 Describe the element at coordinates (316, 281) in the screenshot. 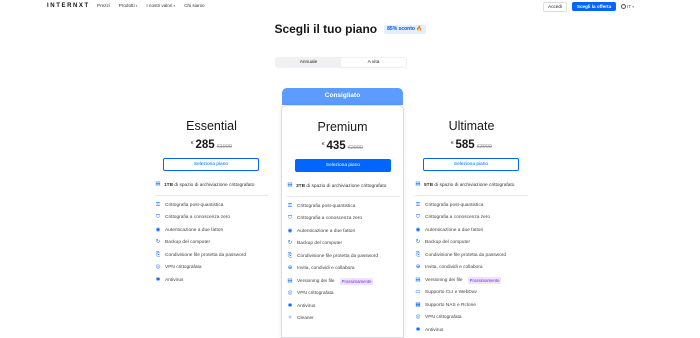

I see `feature-label: Versioning dei file` at that location.